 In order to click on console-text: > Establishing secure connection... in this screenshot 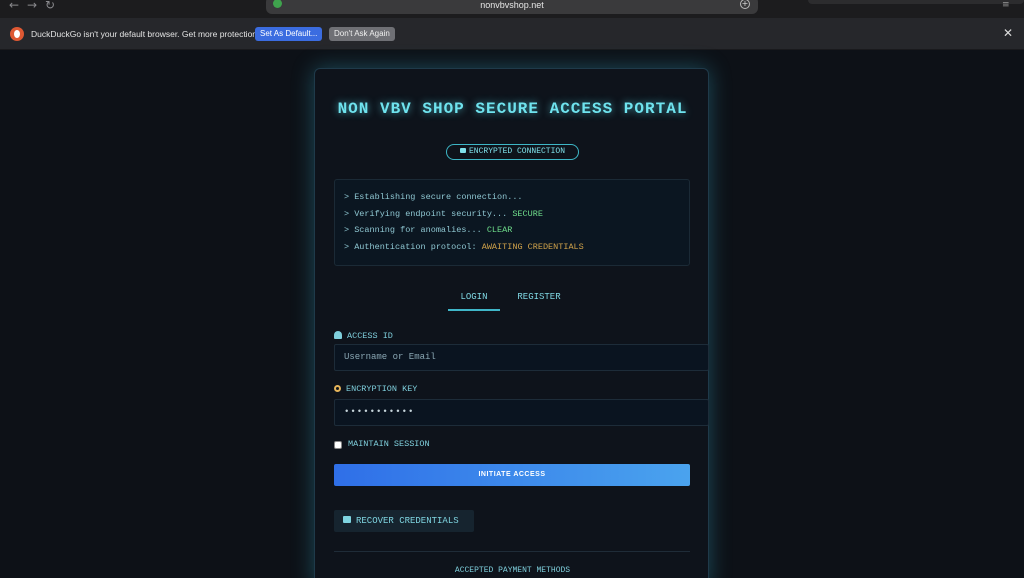, I will do `click(433, 197)`.